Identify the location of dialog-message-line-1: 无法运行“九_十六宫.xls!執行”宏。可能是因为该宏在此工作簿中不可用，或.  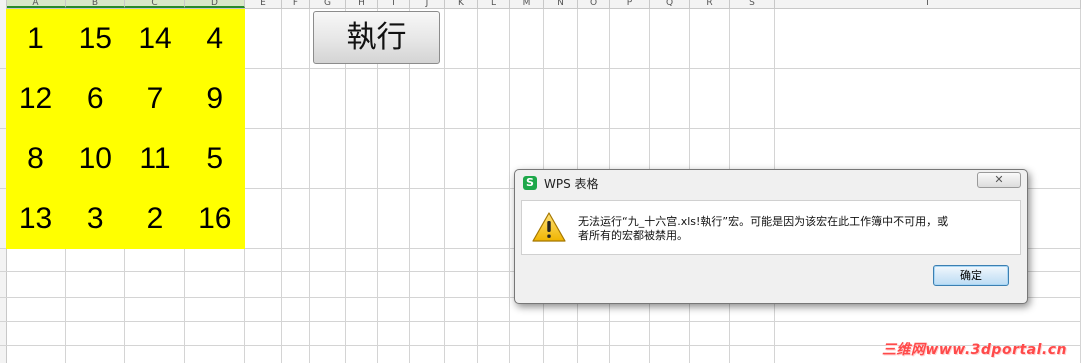
(763, 221).